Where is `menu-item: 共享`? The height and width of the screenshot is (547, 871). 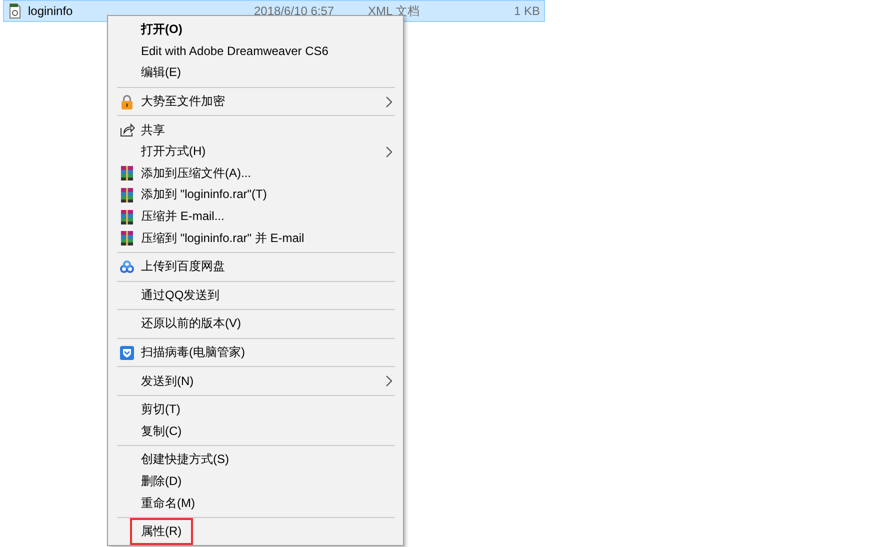 menu-item: 共享 is located at coordinates (153, 130).